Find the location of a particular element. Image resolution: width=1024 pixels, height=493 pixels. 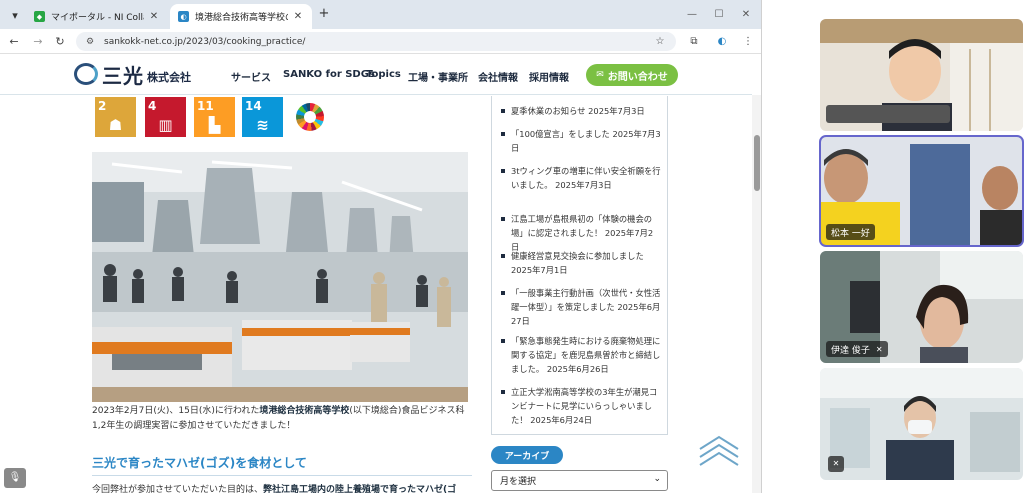

nav-topics: Topics is located at coordinates (383, 74).